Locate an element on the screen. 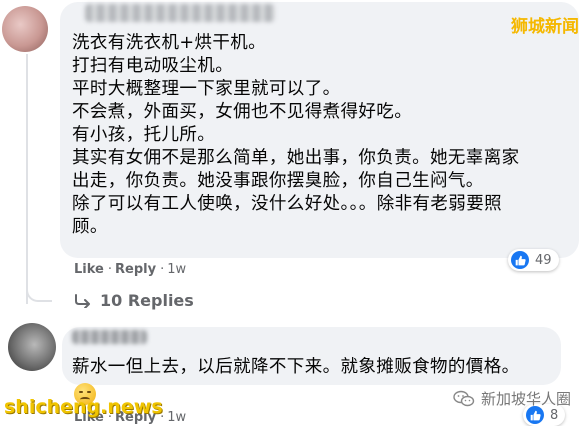 This screenshot has height=426, width=587. thread-line is located at coordinates (27, 179).